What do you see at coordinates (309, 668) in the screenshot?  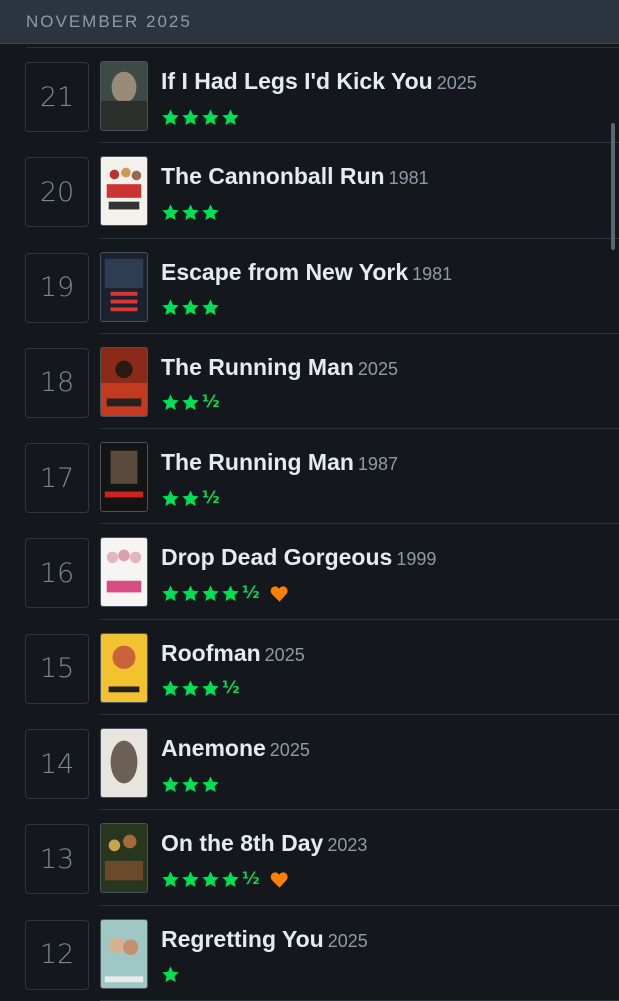 I see `diary-entry: 15 Roofman 2025 ½` at bounding box center [309, 668].